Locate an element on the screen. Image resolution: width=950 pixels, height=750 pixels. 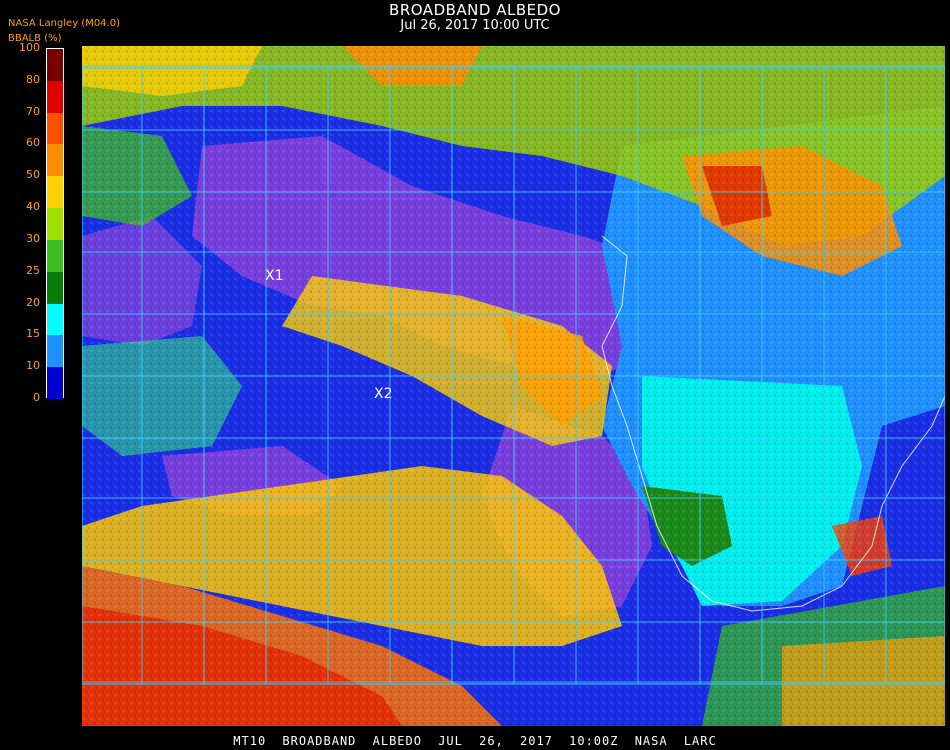
colorbar-tick-label: 30 is located at coordinates (33, 238).